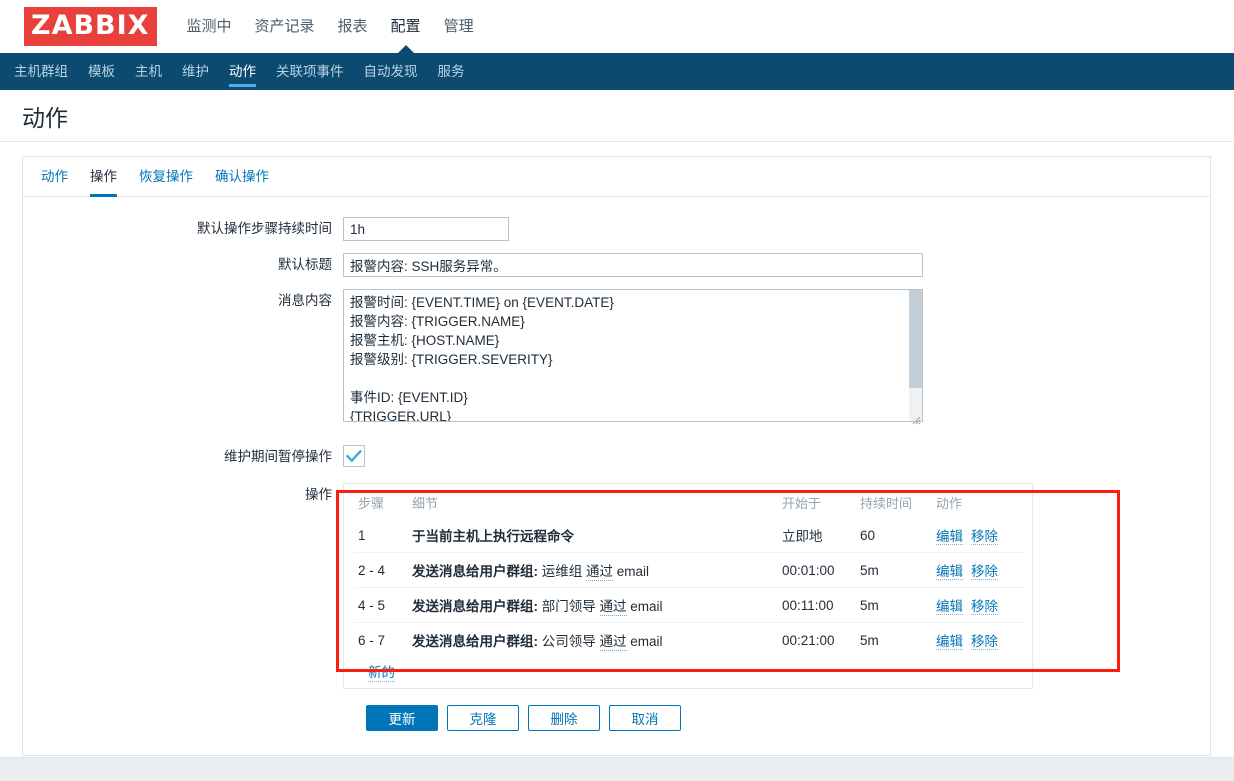 This screenshot has width=1234, height=781. Describe the element at coordinates (148, 71) in the screenshot. I see `sub-nav-item-hosts: 主机` at that location.